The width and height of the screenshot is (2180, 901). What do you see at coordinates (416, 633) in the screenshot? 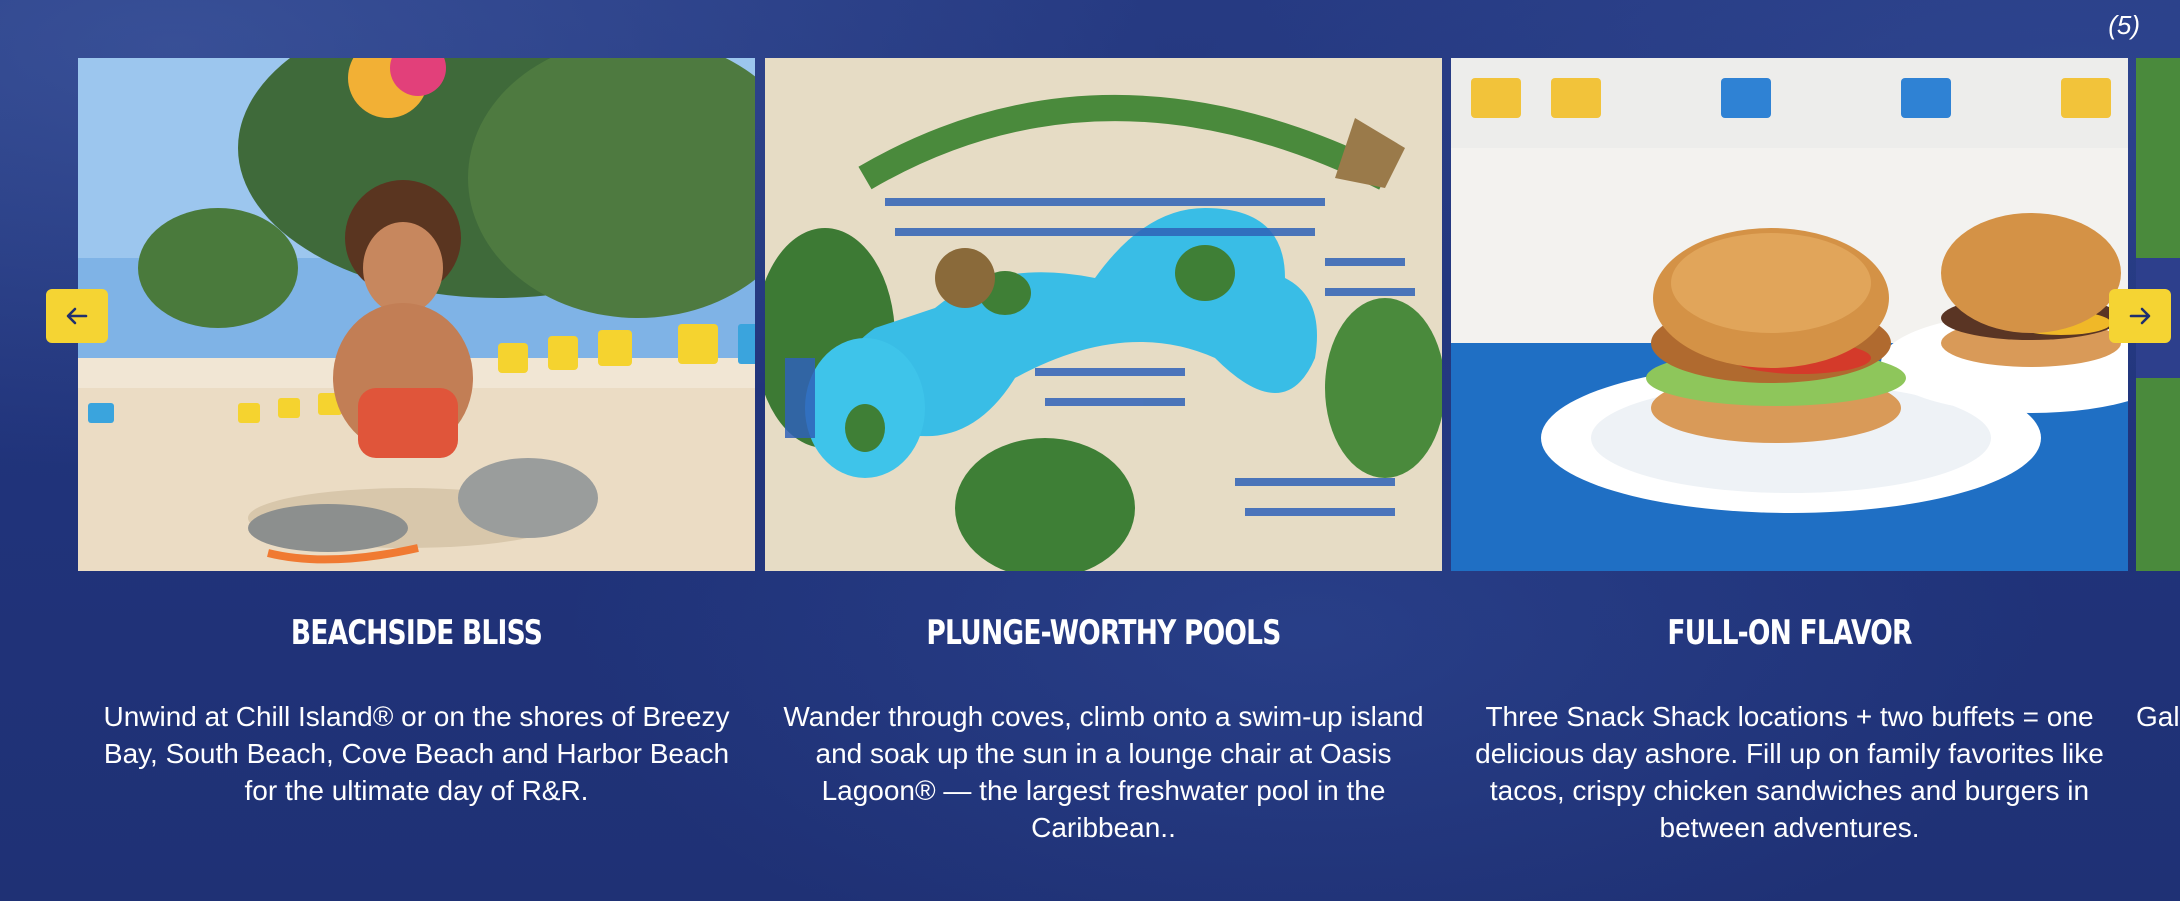
I see `card-title: BEACHSIDE BLISS` at bounding box center [416, 633].